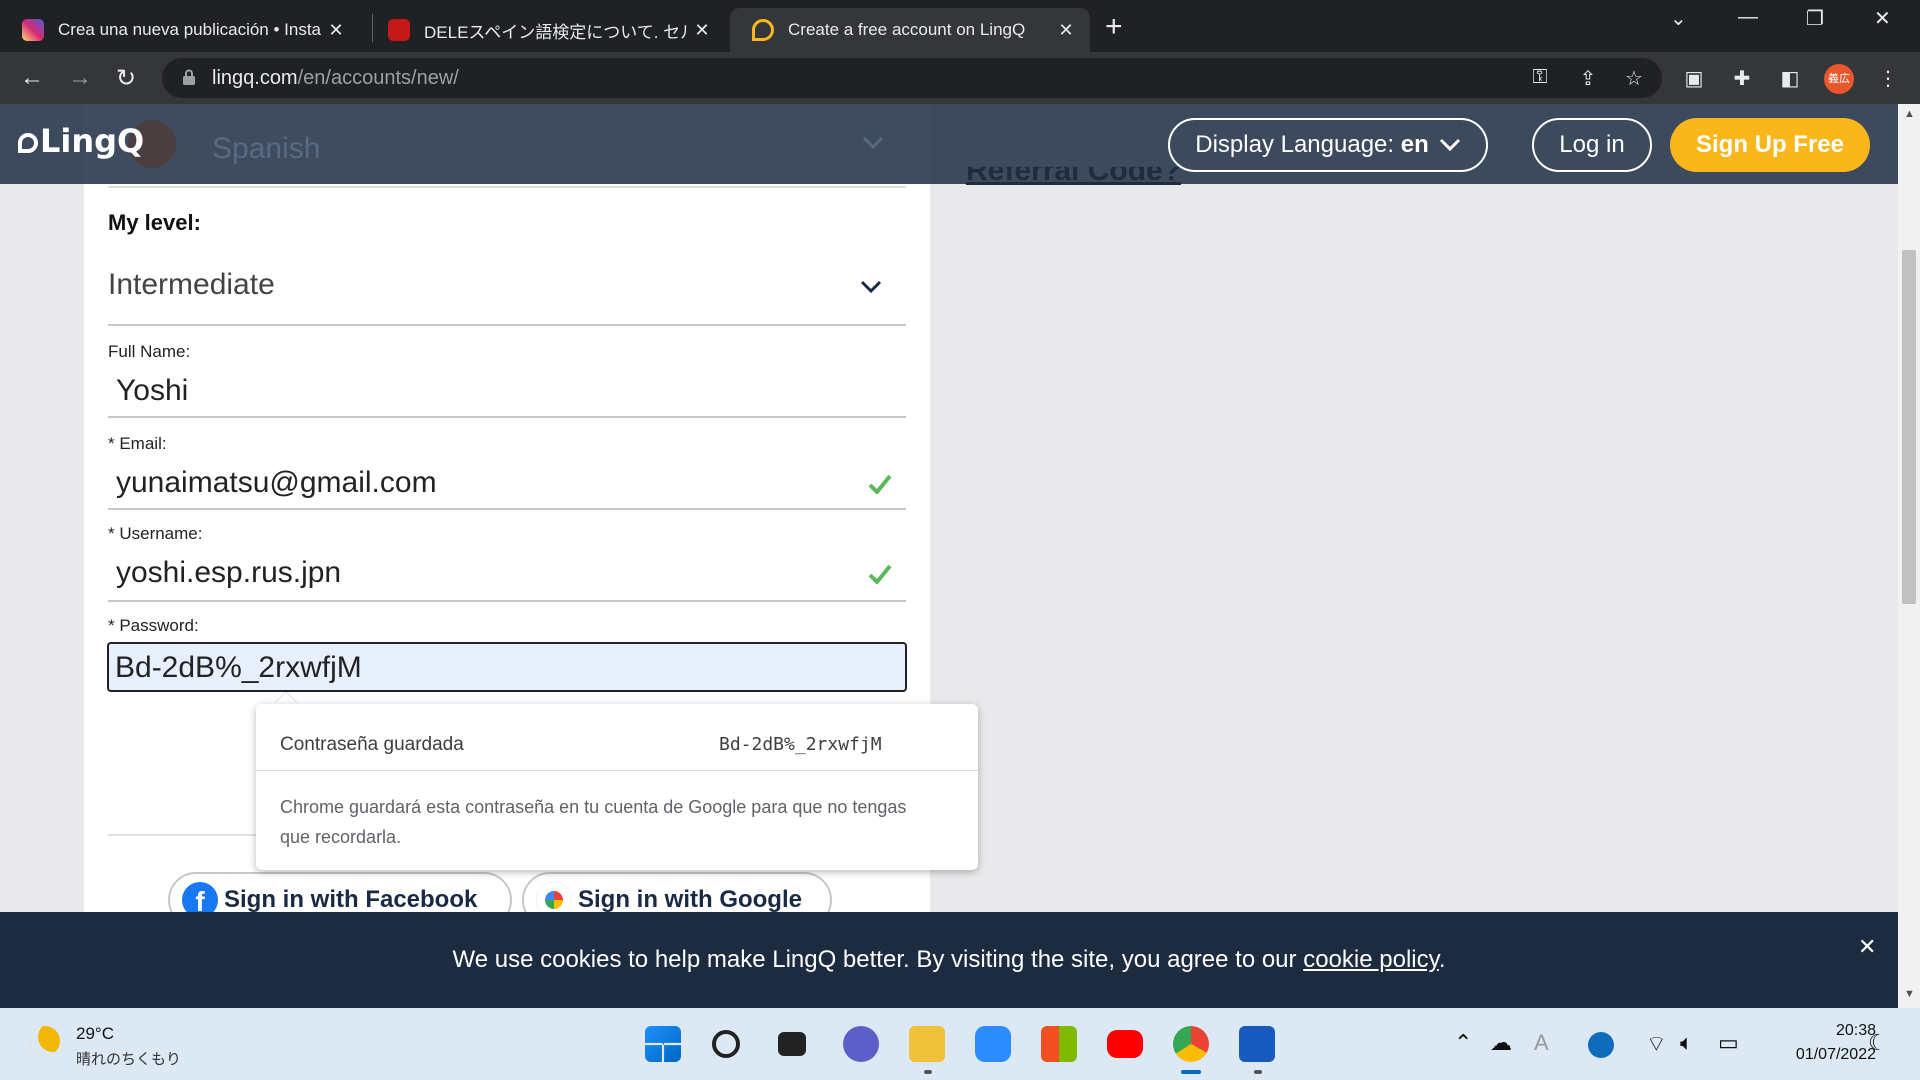 The height and width of the screenshot is (1080, 1920). I want to click on teams-chat-icon, so click(861, 1044).